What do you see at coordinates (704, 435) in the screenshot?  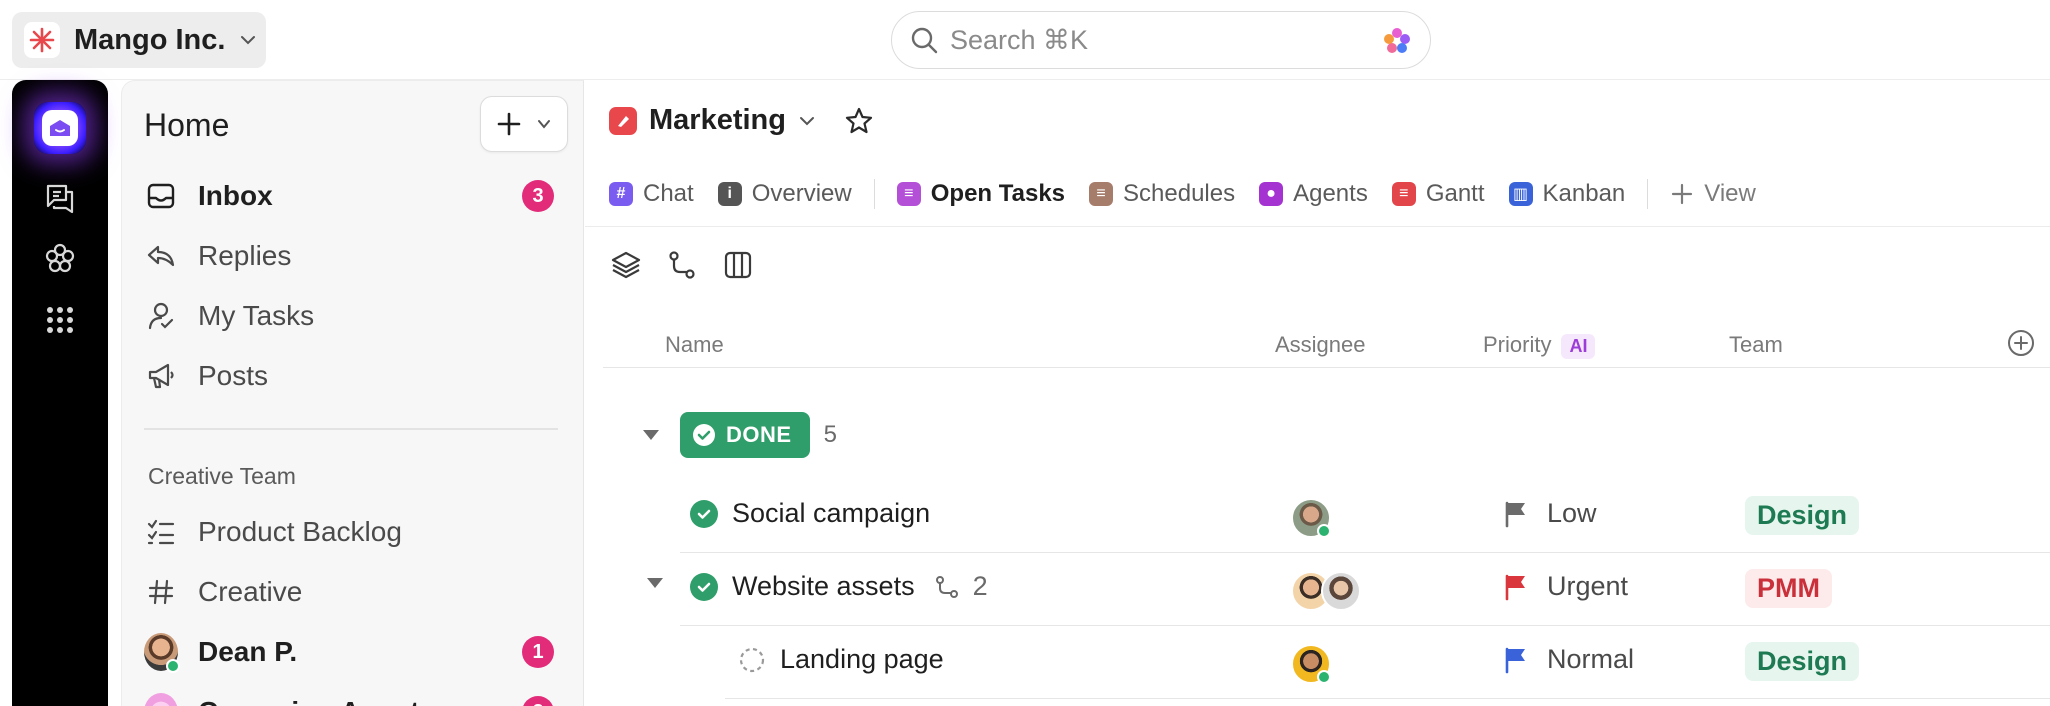 I see `check-circle-icon` at bounding box center [704, 435].